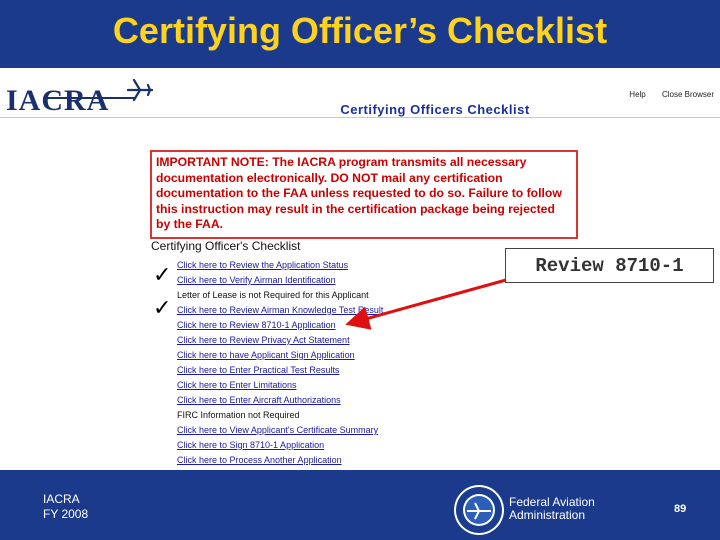 The image size is (720, 540). I want to click on footer-program-name: IACRA, so click(61, 499).